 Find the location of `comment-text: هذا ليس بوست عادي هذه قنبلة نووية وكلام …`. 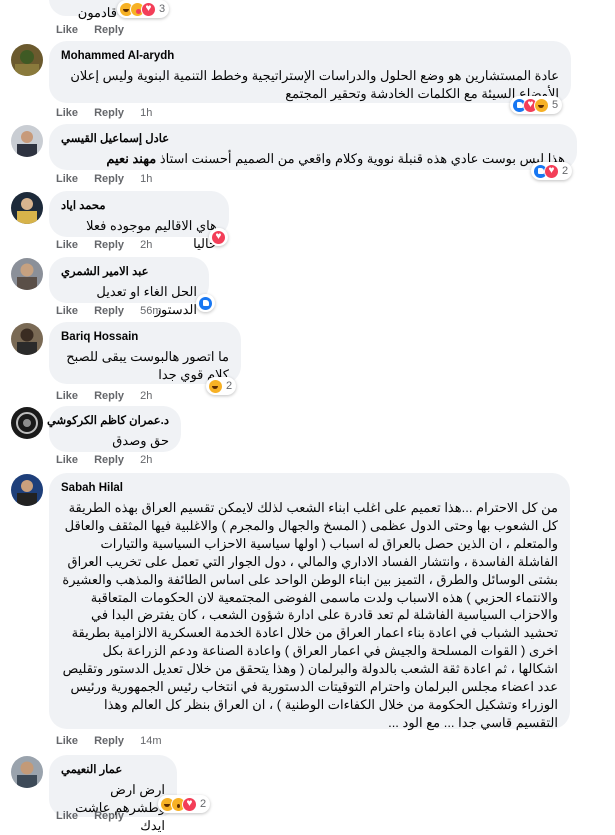

comment-text: هذا ليس بوست عادي هذه قنبلة نووية وكلام … is located at coordinates (313, 159).